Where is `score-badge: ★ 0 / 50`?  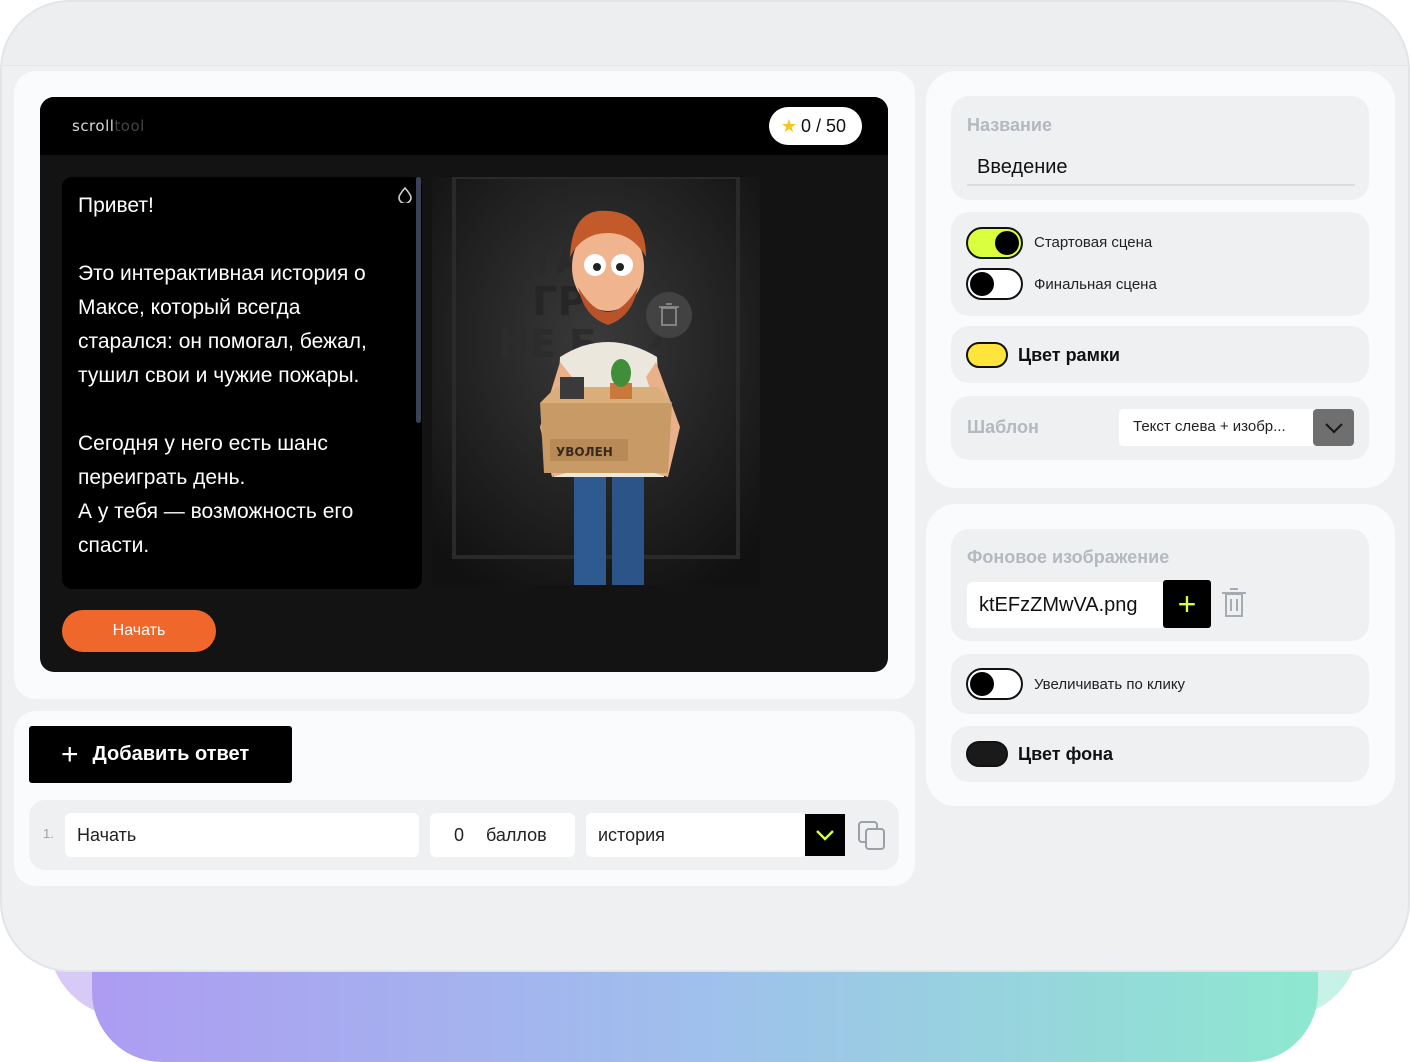
score-badge: ★ 0 / 50 is located at coordinates (815, 126).